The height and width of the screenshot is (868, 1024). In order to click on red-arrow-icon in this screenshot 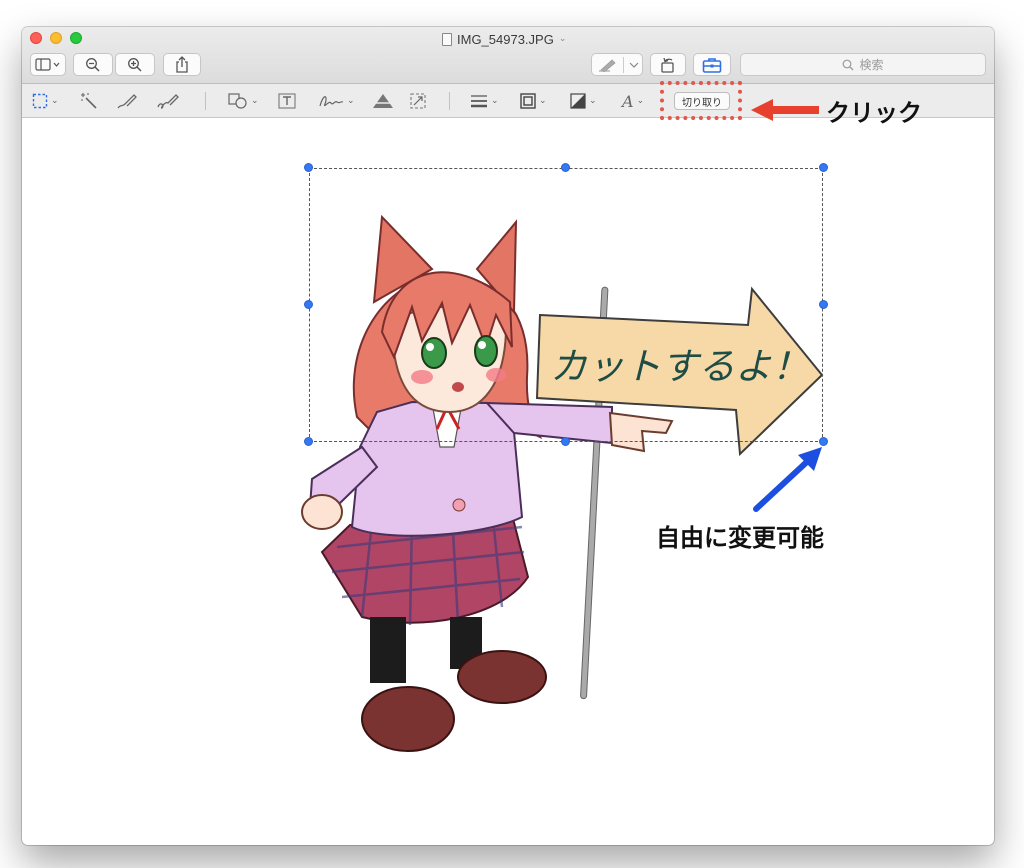, I will do `click(785, 110)`.